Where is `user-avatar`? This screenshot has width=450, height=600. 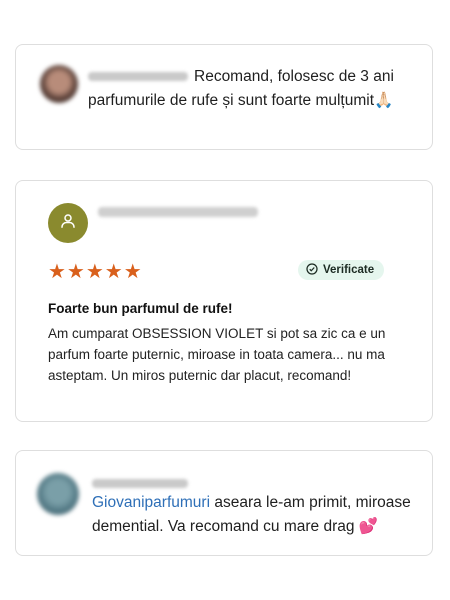 user-avatar is located at coordinates (68, 223).